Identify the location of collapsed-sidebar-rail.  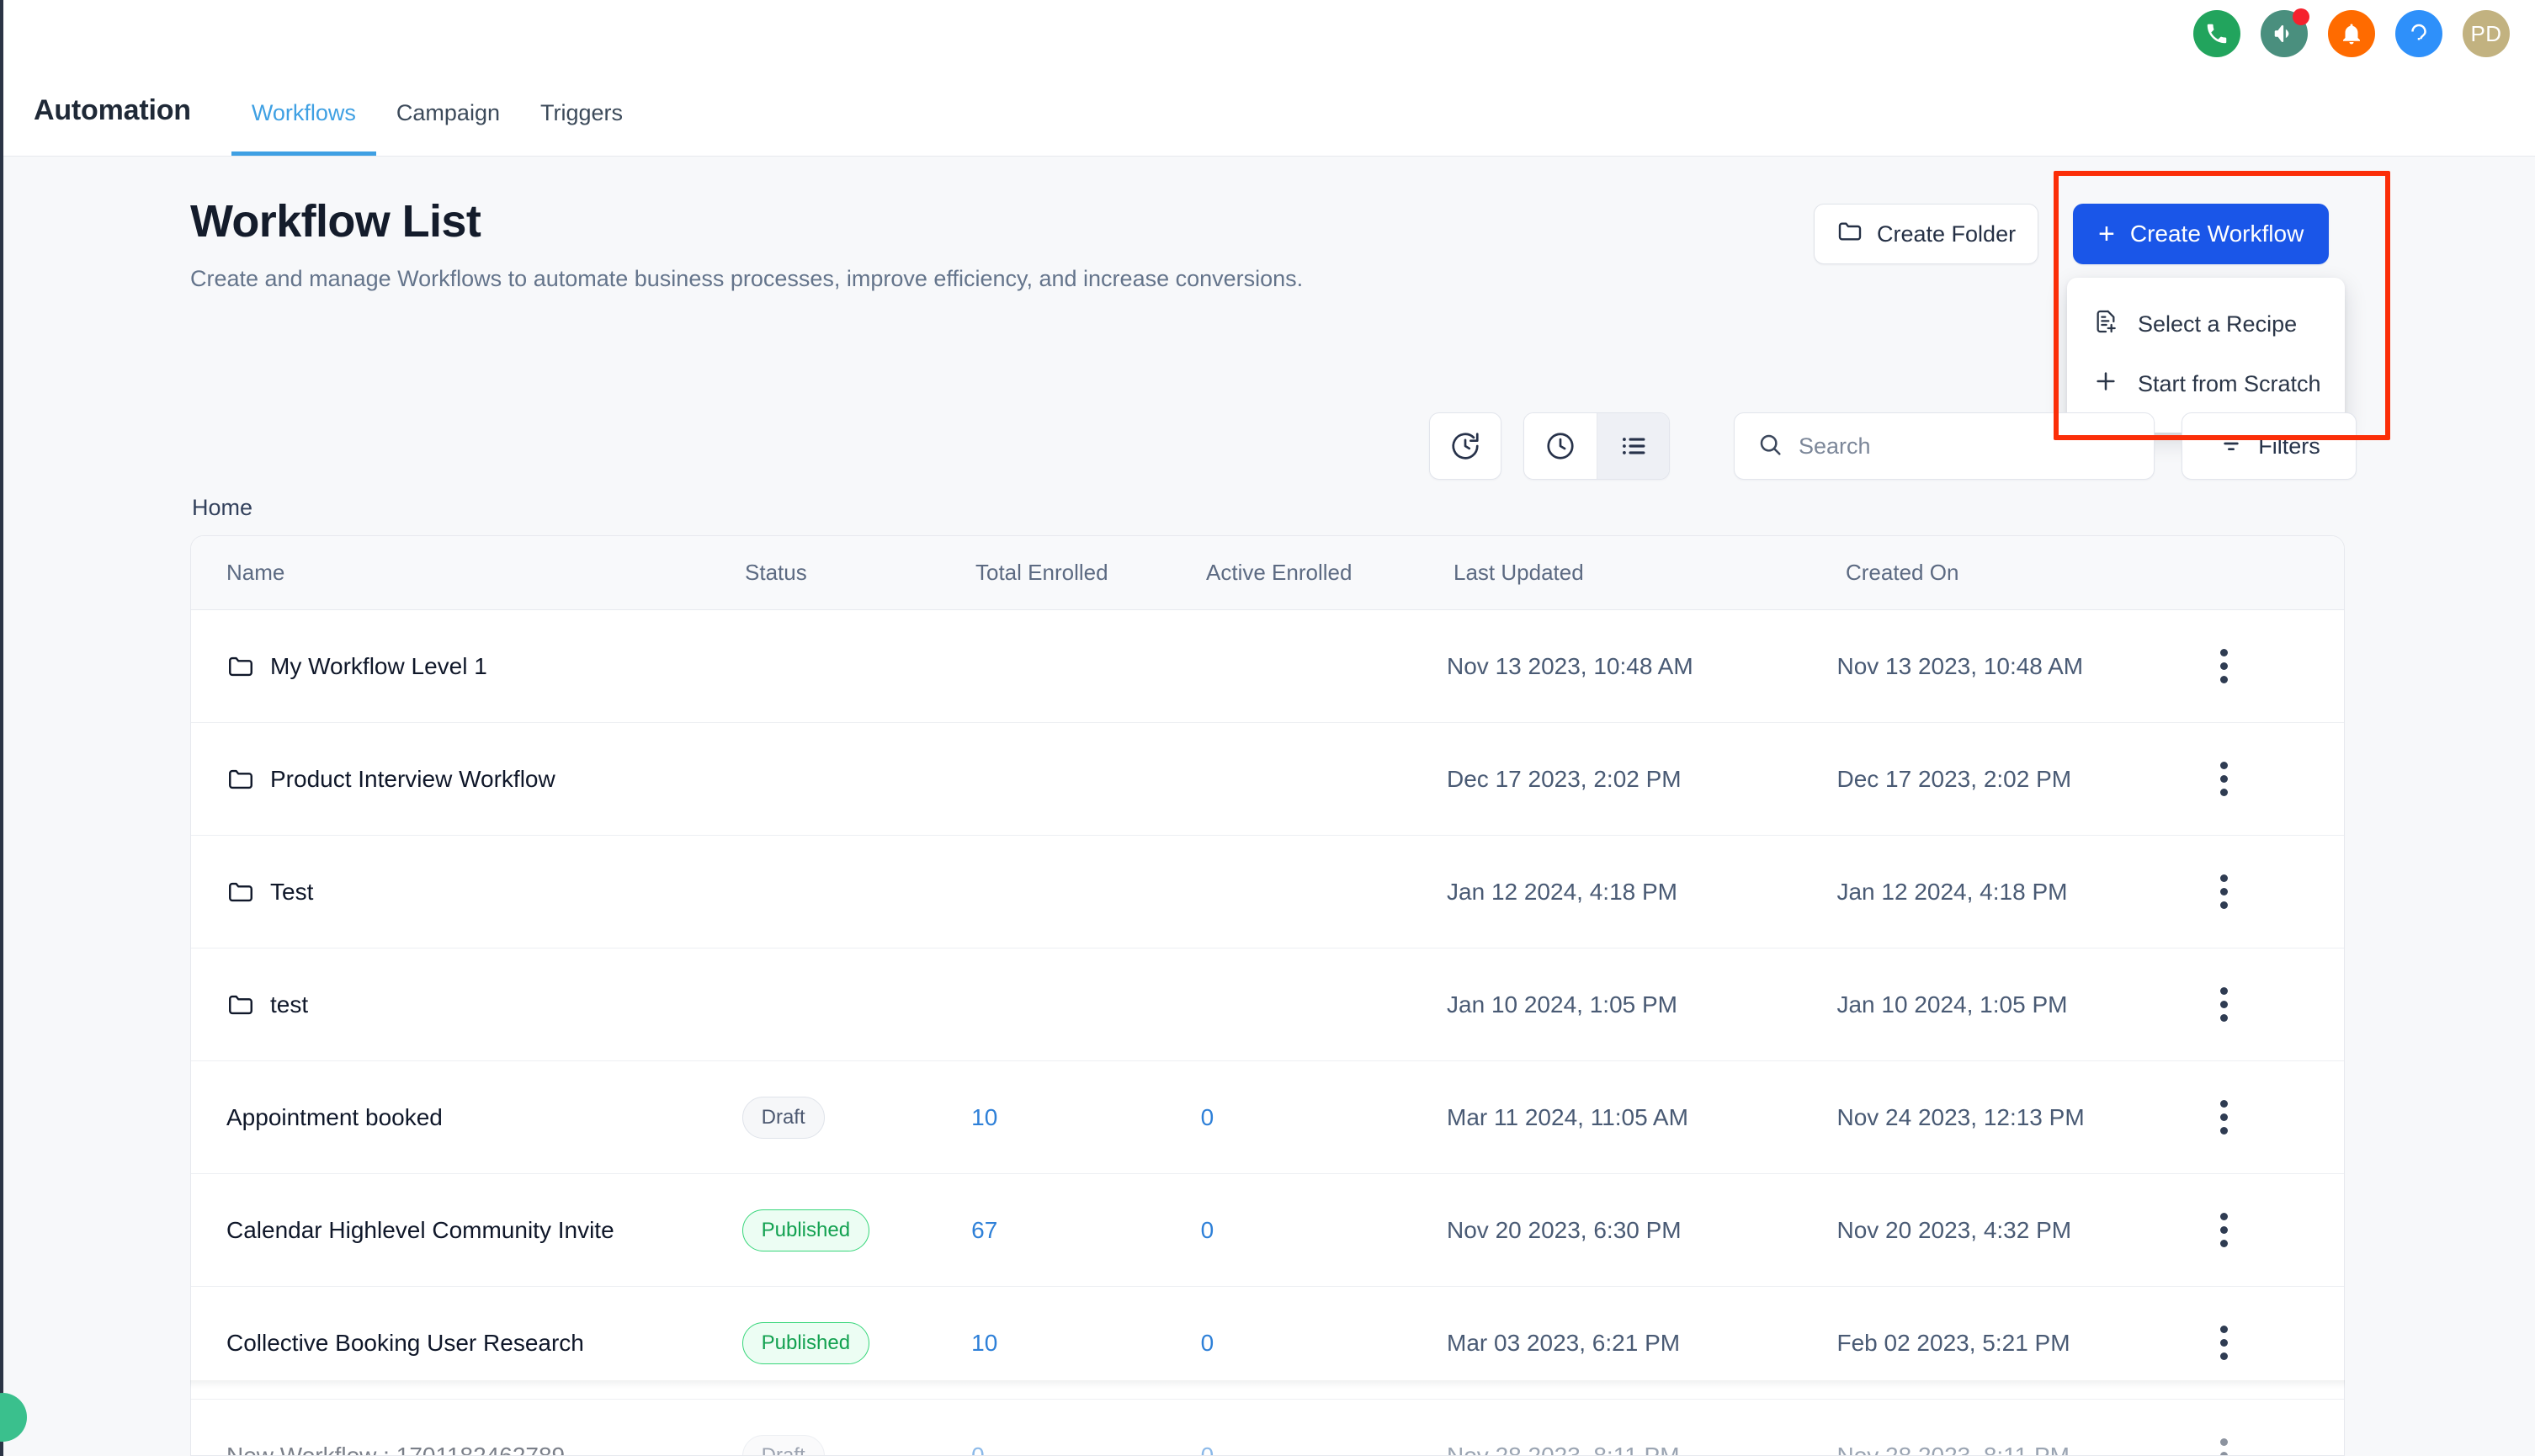
(1, 728).